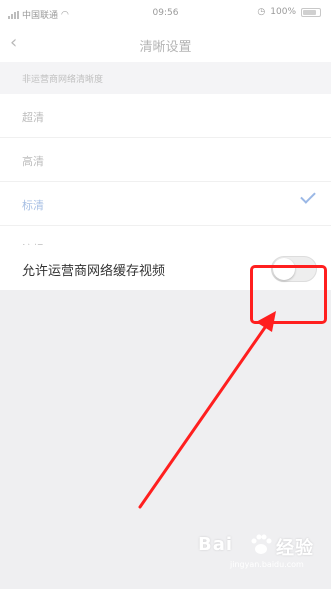 The height and width of the screenshot is (589, 331). I want to click on option-sd: 标清, so click(165, 204).